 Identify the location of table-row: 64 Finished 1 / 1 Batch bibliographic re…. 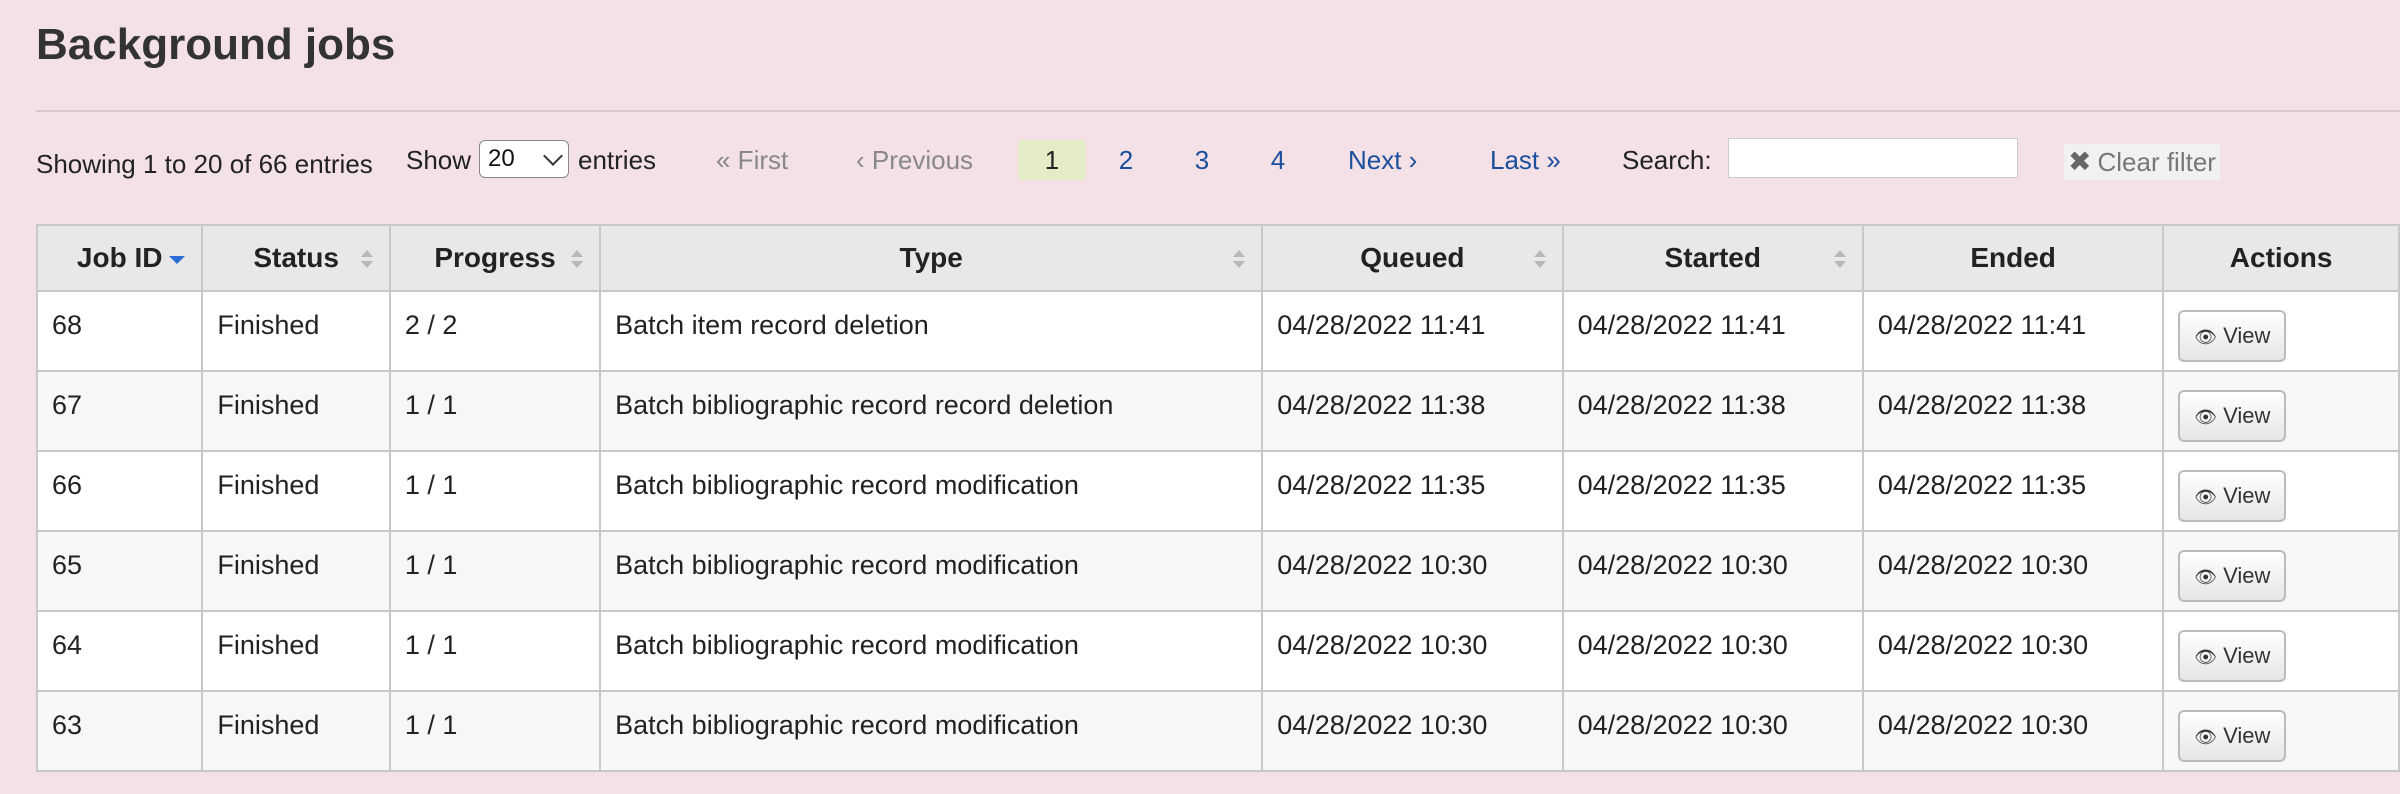
(1217, 651).